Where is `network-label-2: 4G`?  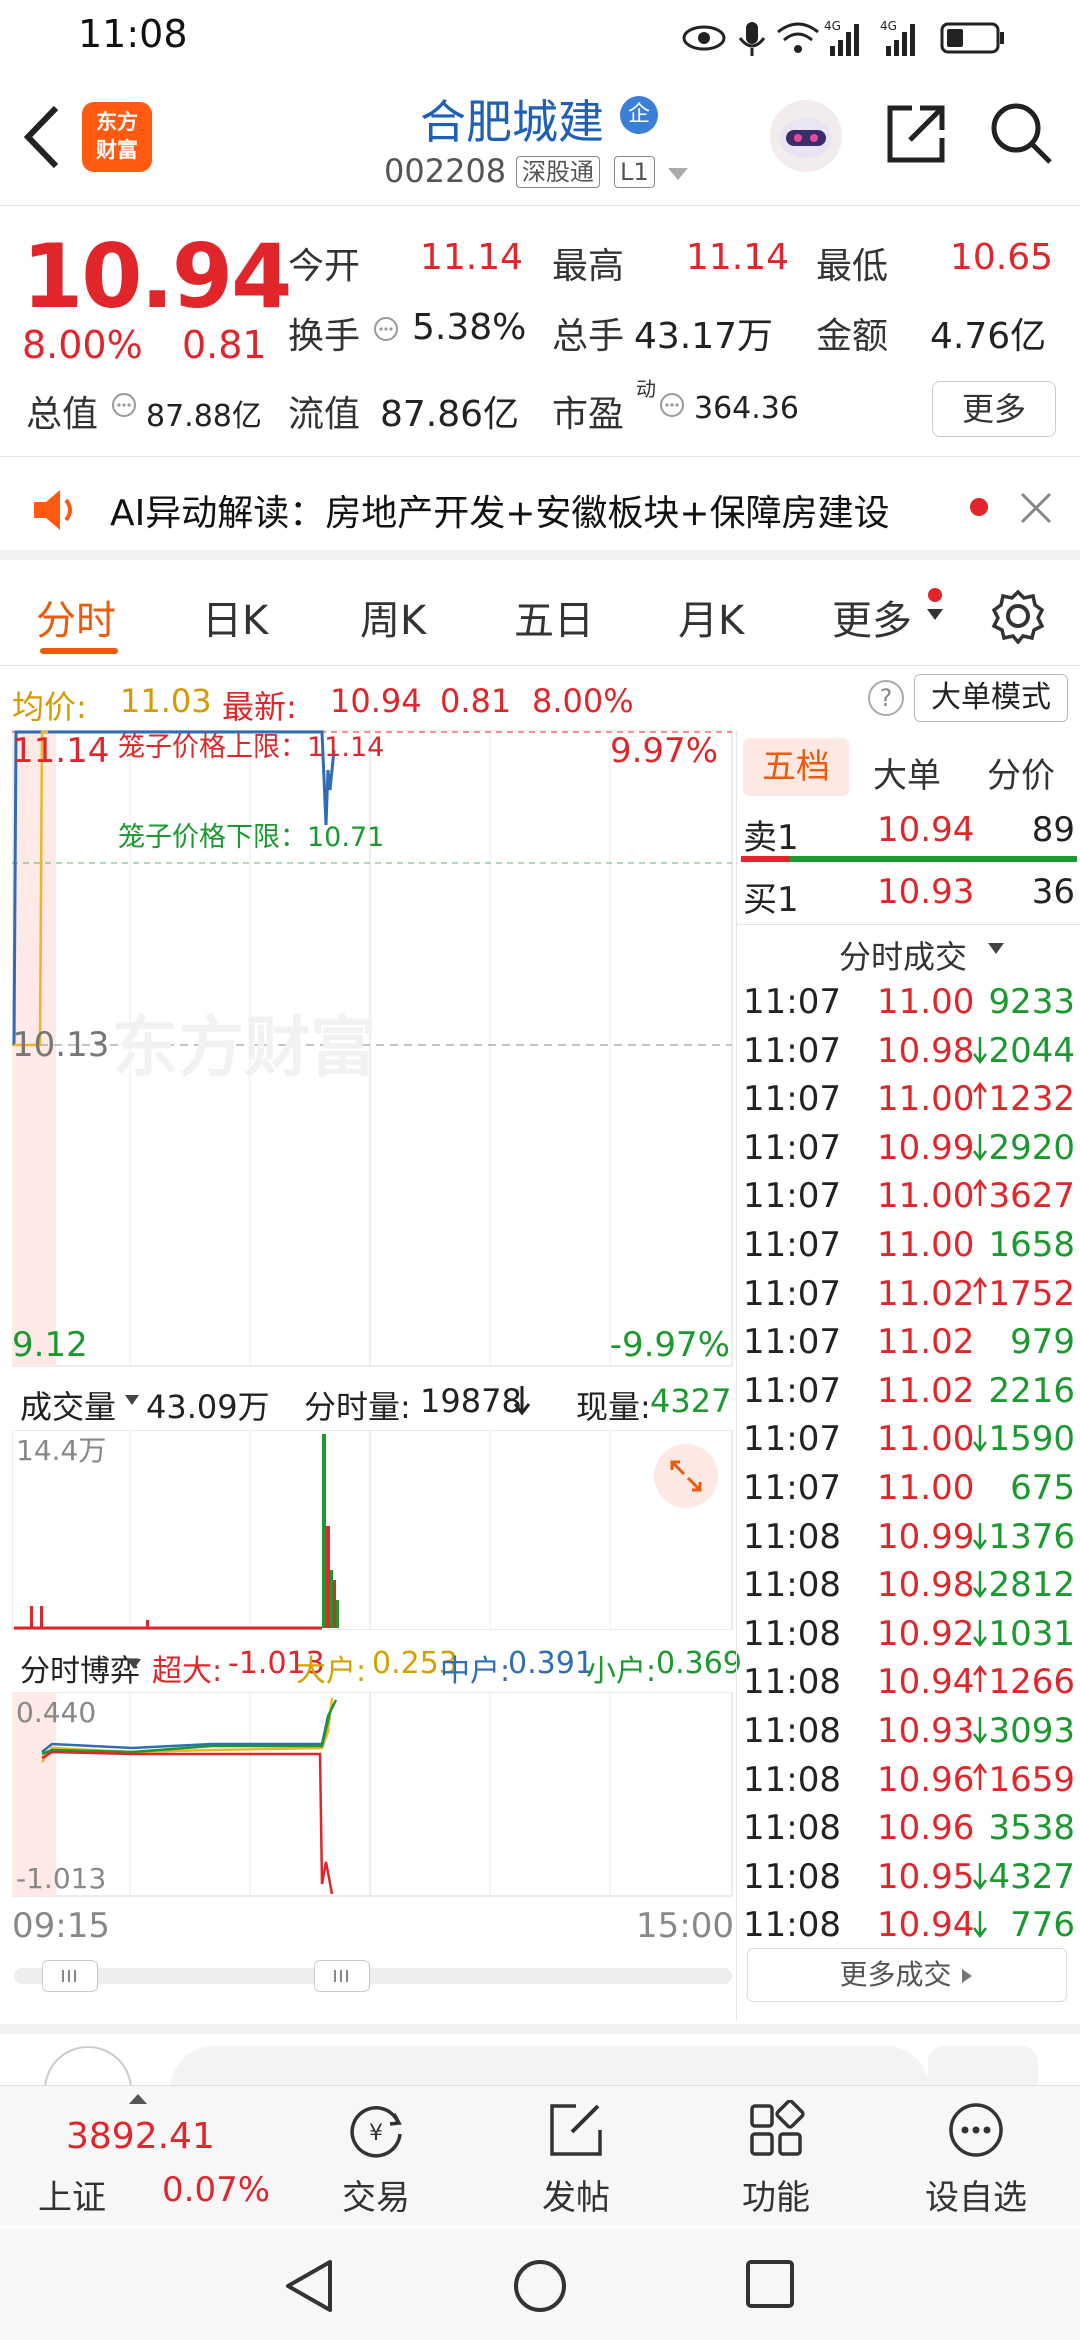
network-label-2: 4G is located at coordinates (888, 26).